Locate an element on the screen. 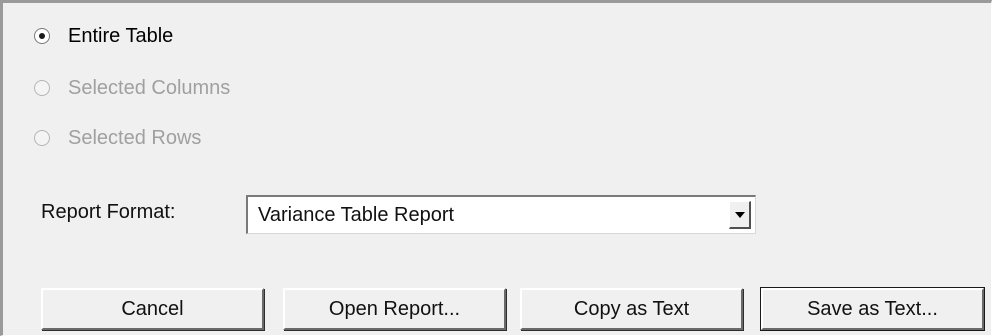 The height and width of the screenshot is (336, 992). radio-entire-table: Entire Table is located at coordinates (103, 36).